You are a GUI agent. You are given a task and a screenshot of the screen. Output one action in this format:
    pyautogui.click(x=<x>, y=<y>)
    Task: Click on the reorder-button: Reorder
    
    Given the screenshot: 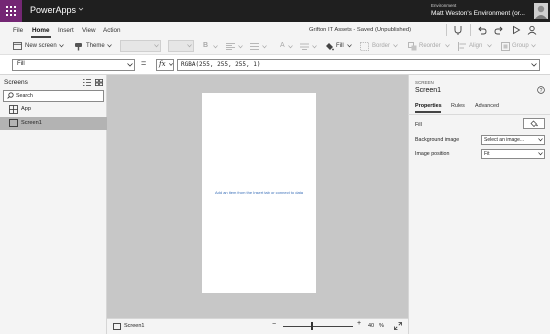 What is the action you would take?
    pyautogui.click(x=430, y=46)
    